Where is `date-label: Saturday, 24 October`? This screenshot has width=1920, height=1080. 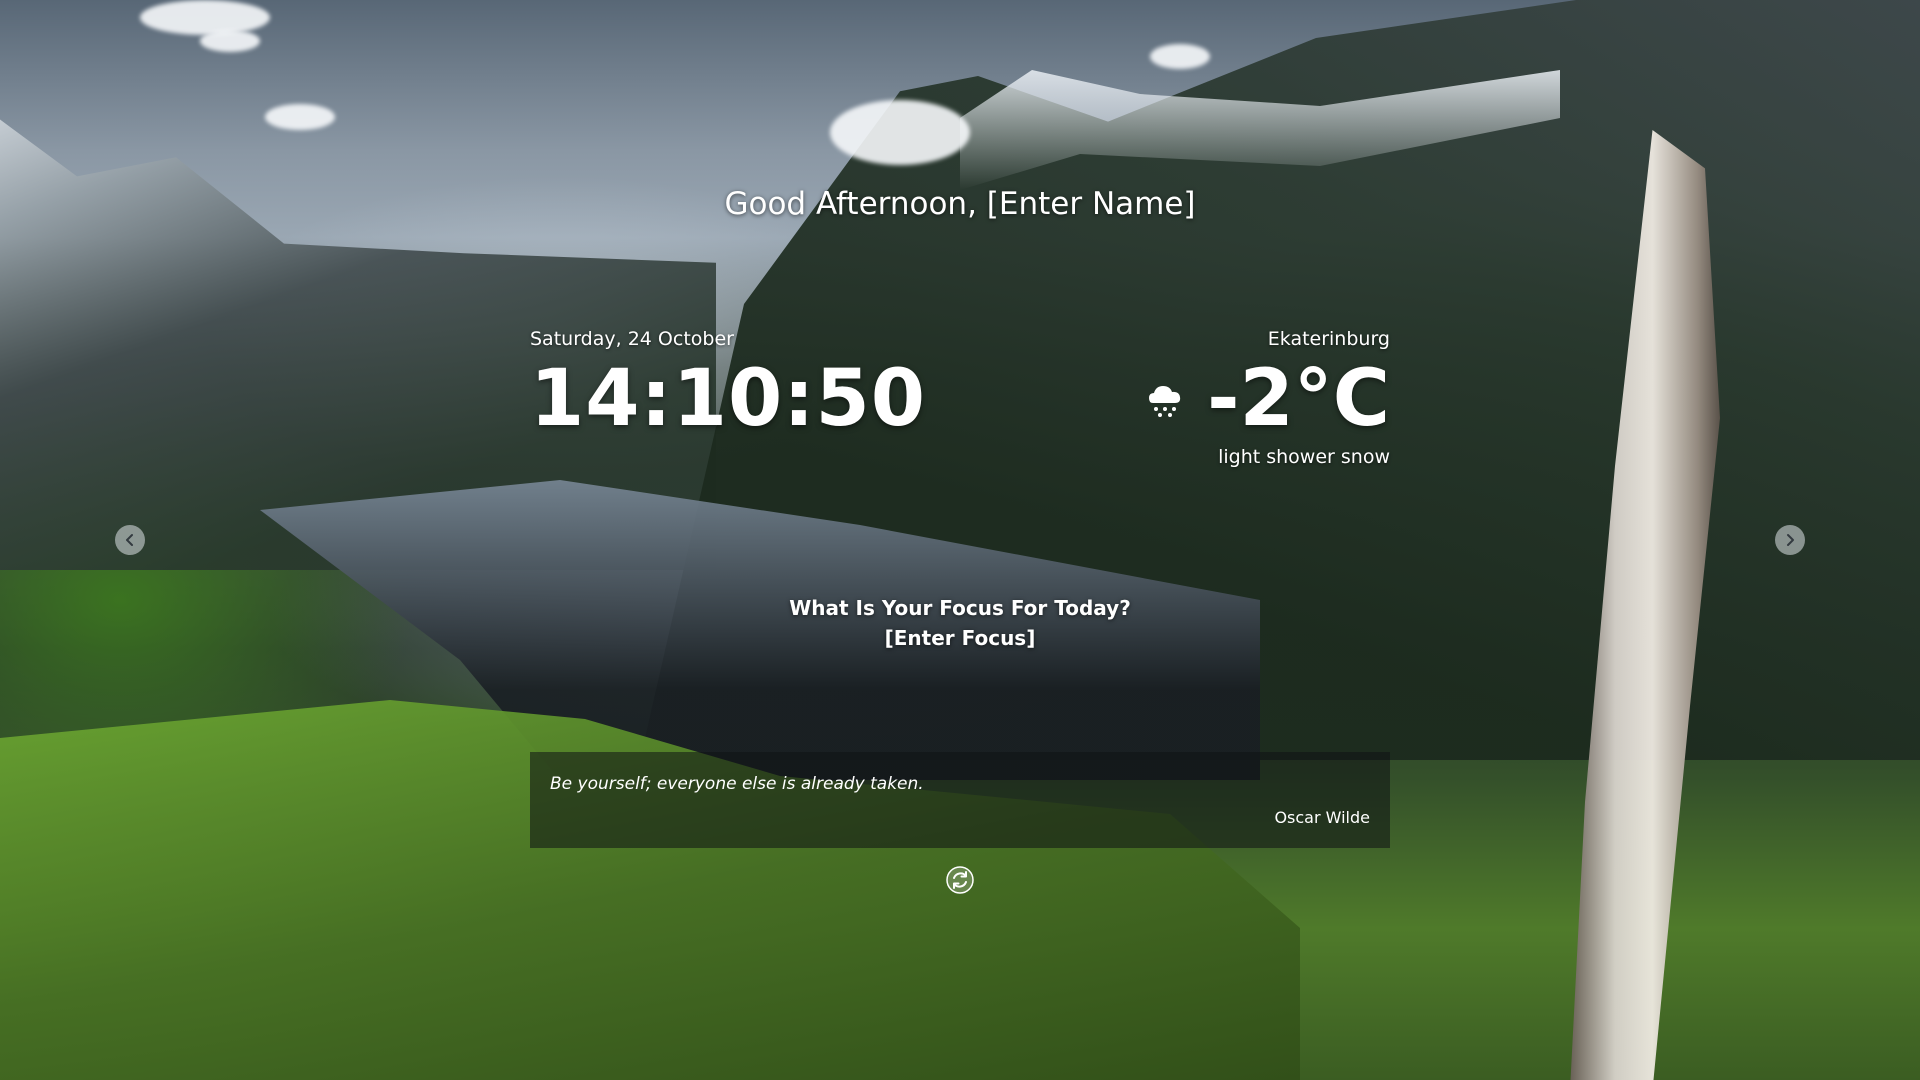 date-label: Saturday, 24 October is located at coordinates (632, 339).